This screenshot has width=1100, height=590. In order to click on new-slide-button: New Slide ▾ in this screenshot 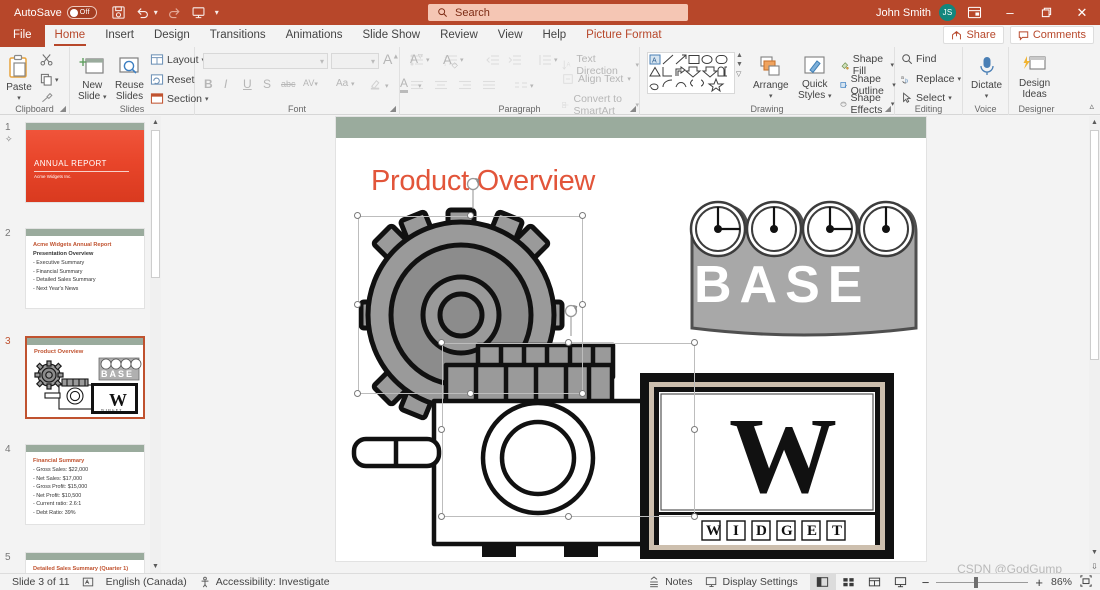, I will do `click(92, 77)`.